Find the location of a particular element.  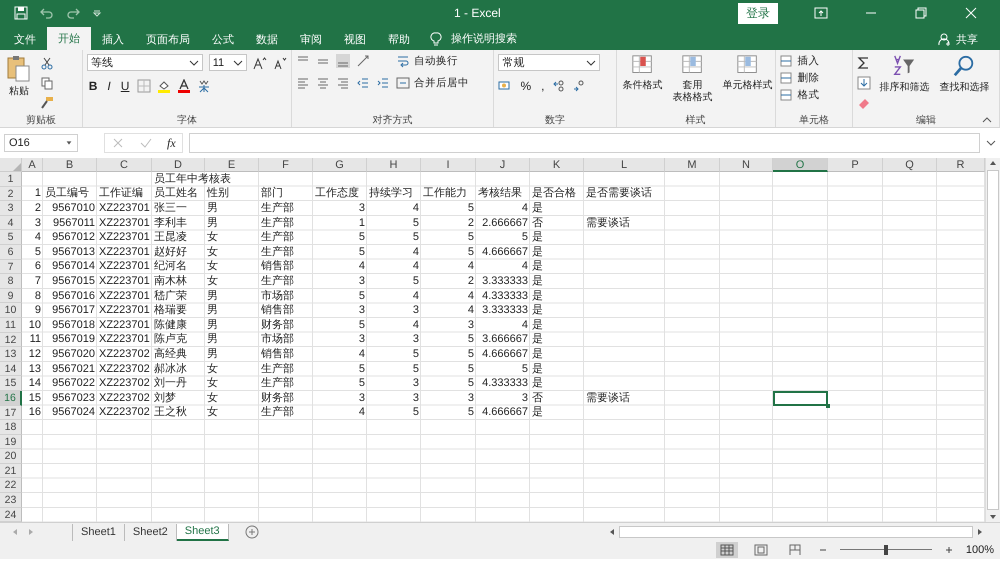

ribbon-tab: 帮助 is located at coordinates (399, 39).